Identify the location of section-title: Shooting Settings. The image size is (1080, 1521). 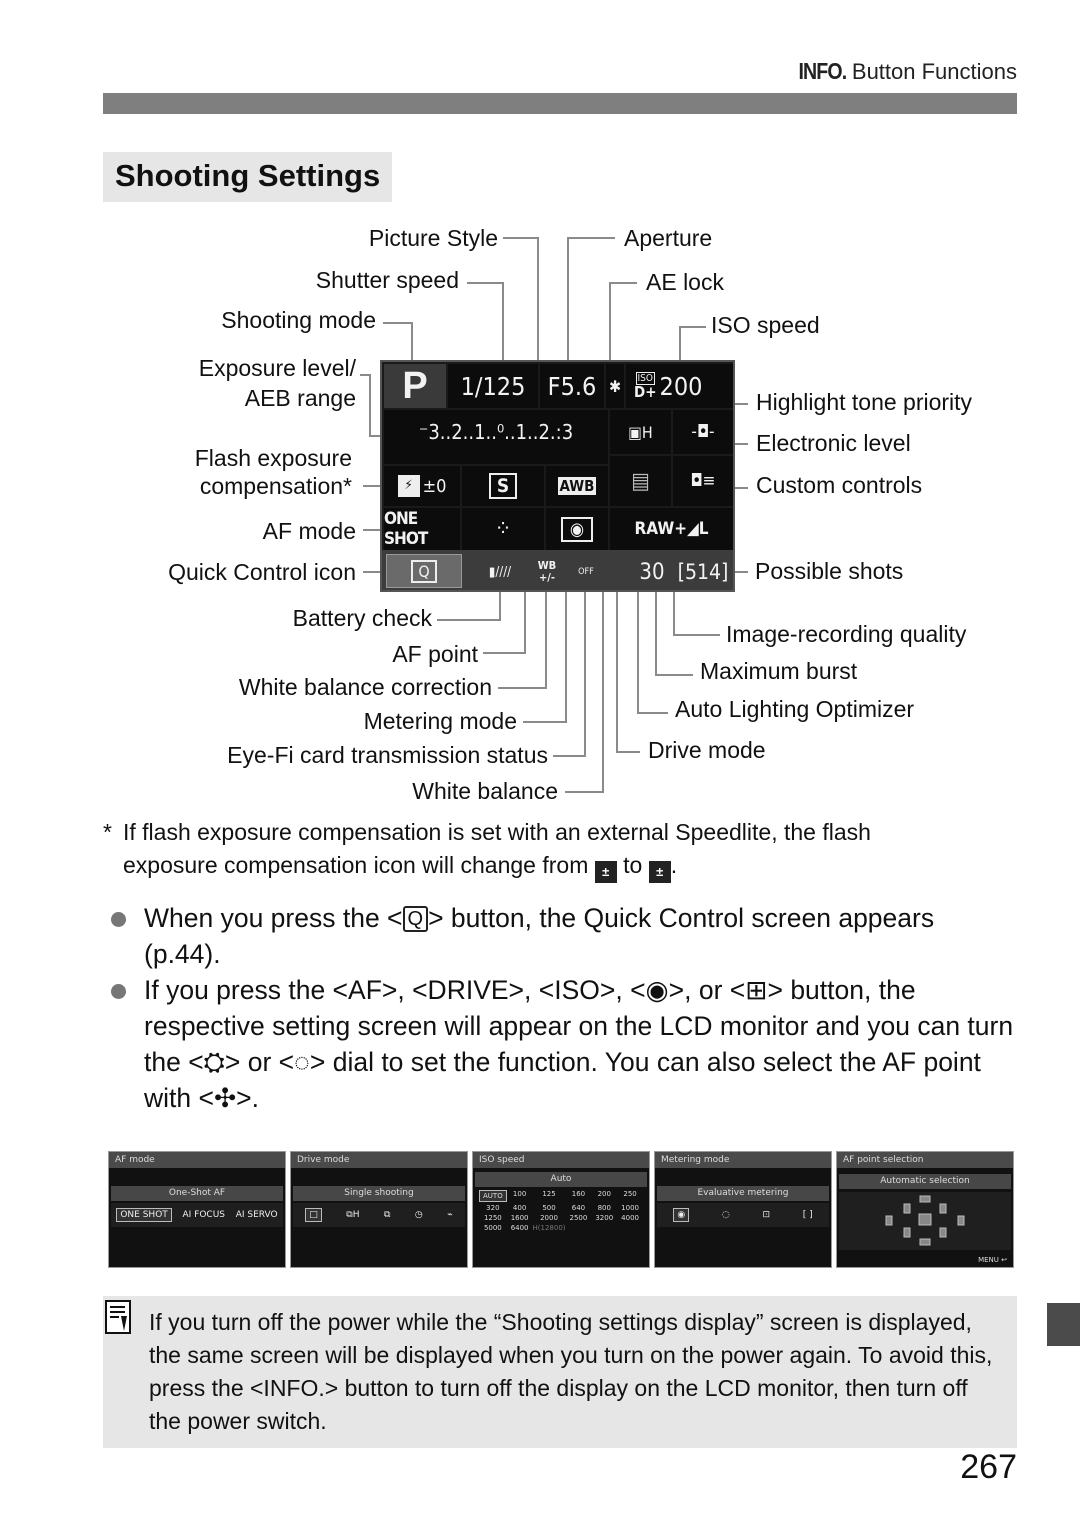
(248, 177).